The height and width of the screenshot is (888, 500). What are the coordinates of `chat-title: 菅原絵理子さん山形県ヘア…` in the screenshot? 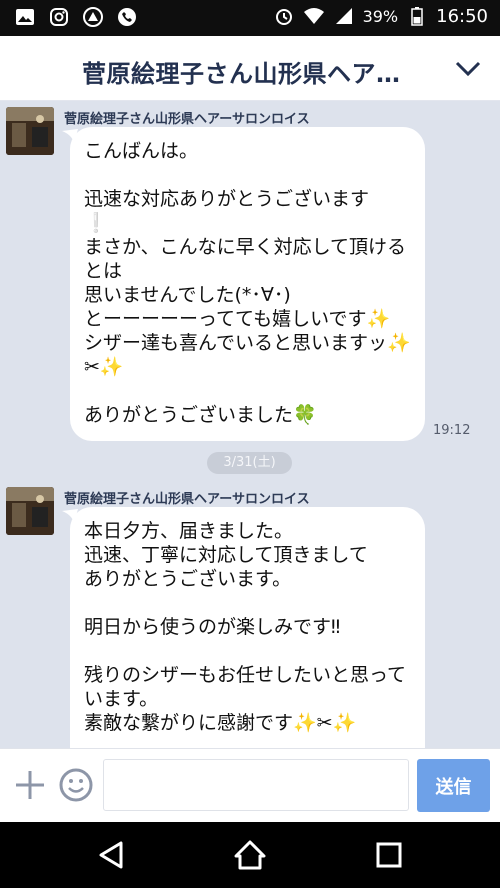 It's located at (241, 74).